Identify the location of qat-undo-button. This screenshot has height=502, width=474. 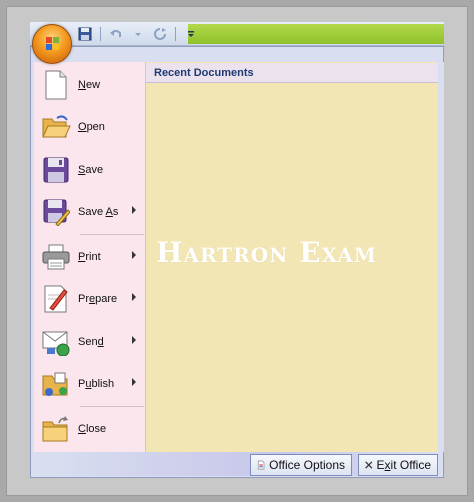
(116, 34).